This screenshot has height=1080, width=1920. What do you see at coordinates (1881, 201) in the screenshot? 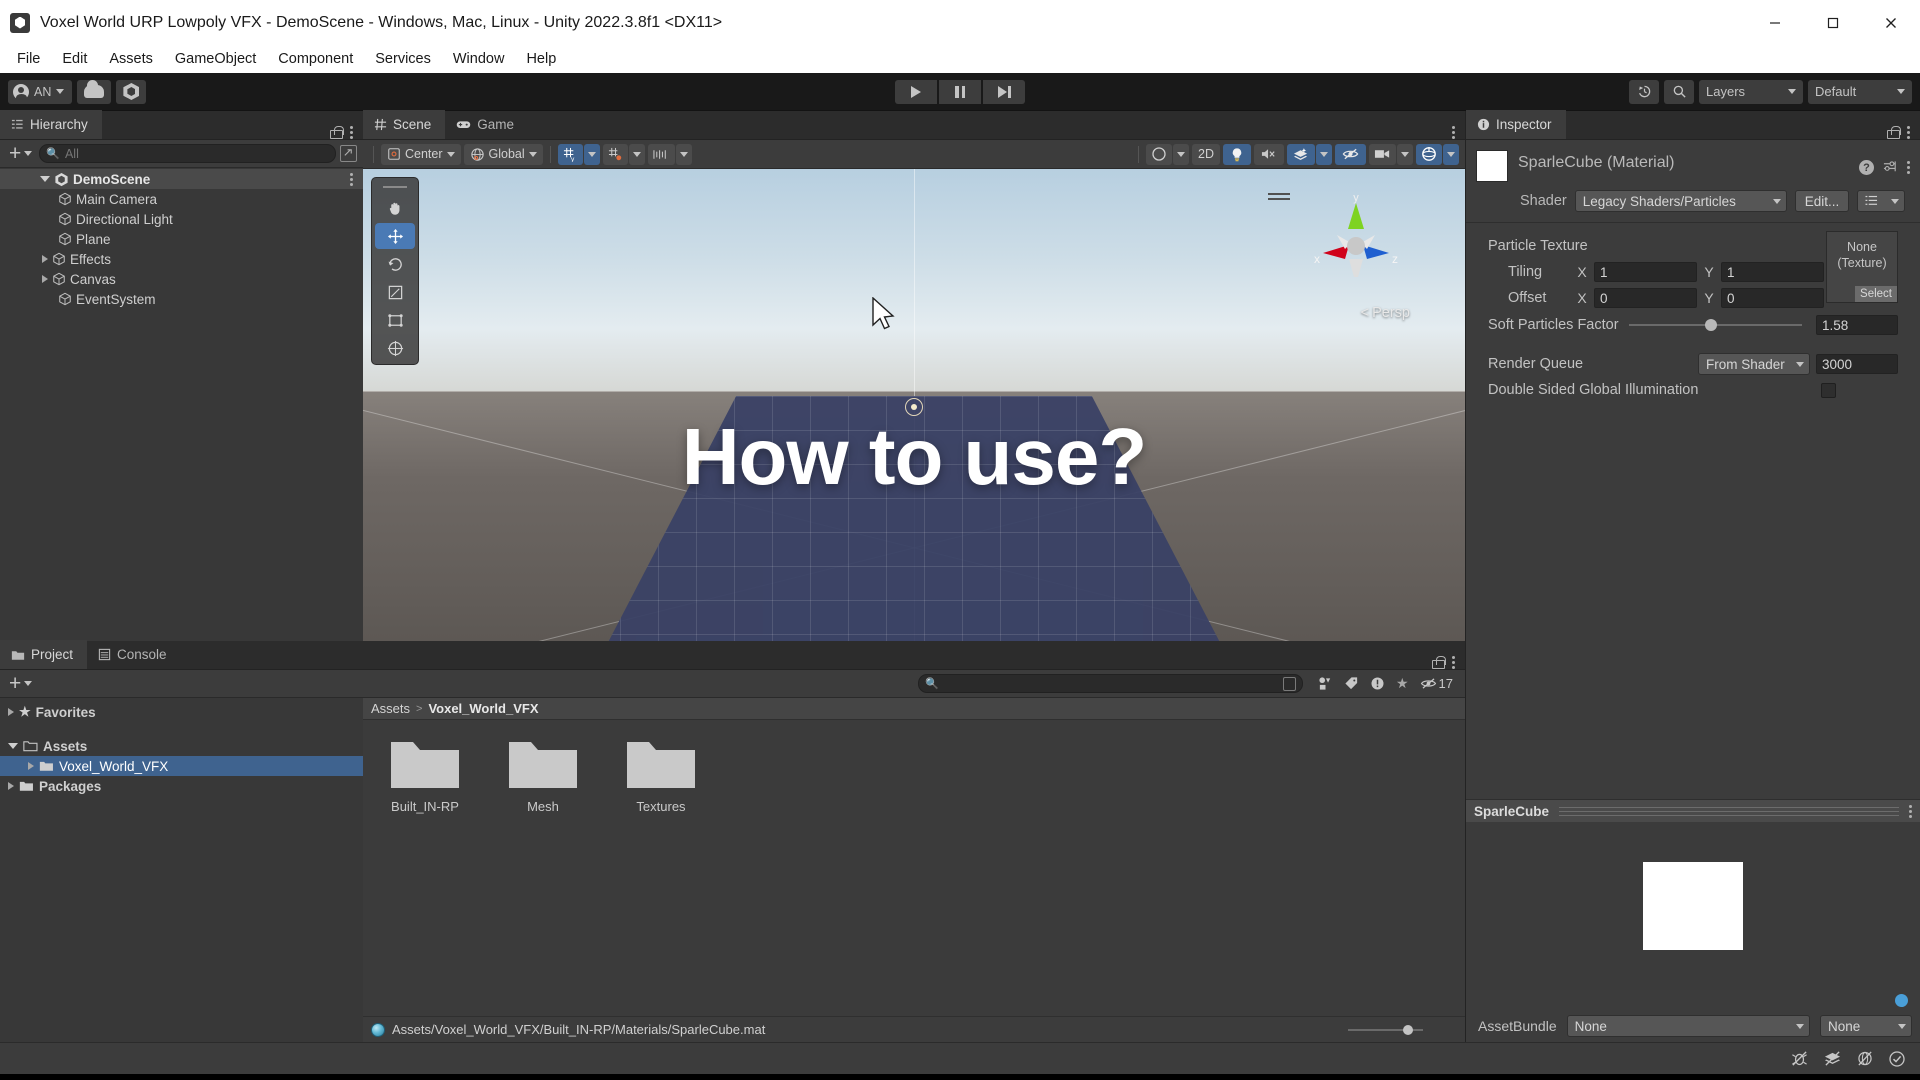
I see `shader-variants-dropdown` at bounding box center [1881, 201].